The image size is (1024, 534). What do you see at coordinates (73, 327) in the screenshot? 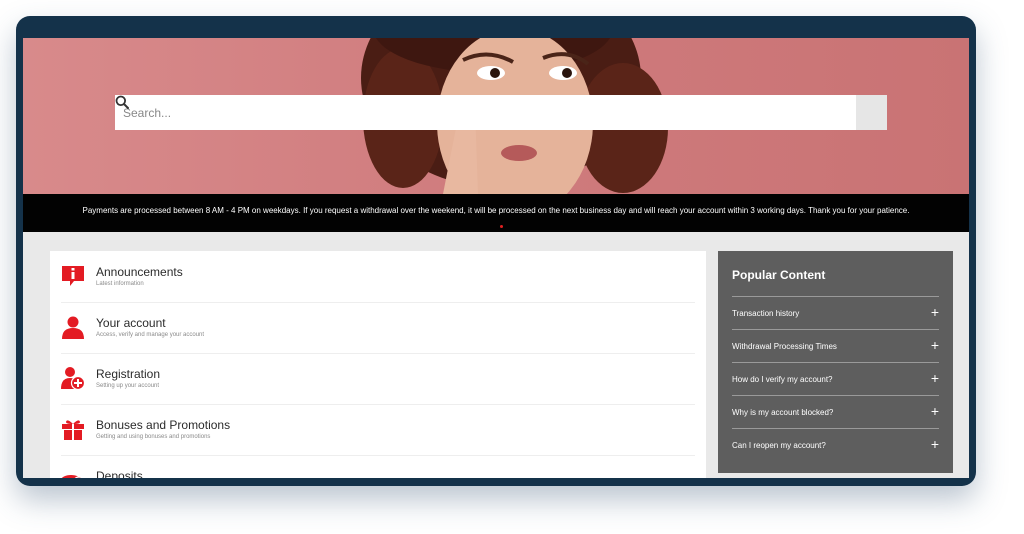
I see `user-icon` at bounding box center [73, 327].